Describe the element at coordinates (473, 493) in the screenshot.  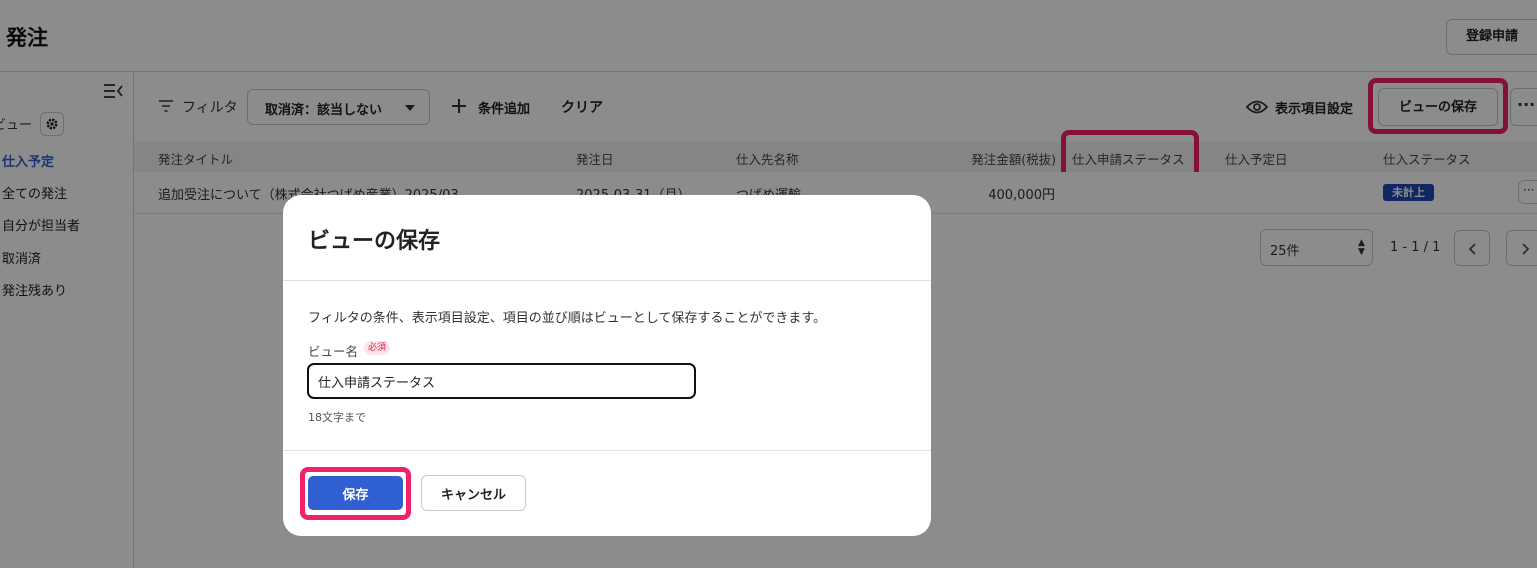
I see `cancel-button: キャンセル` at that location.